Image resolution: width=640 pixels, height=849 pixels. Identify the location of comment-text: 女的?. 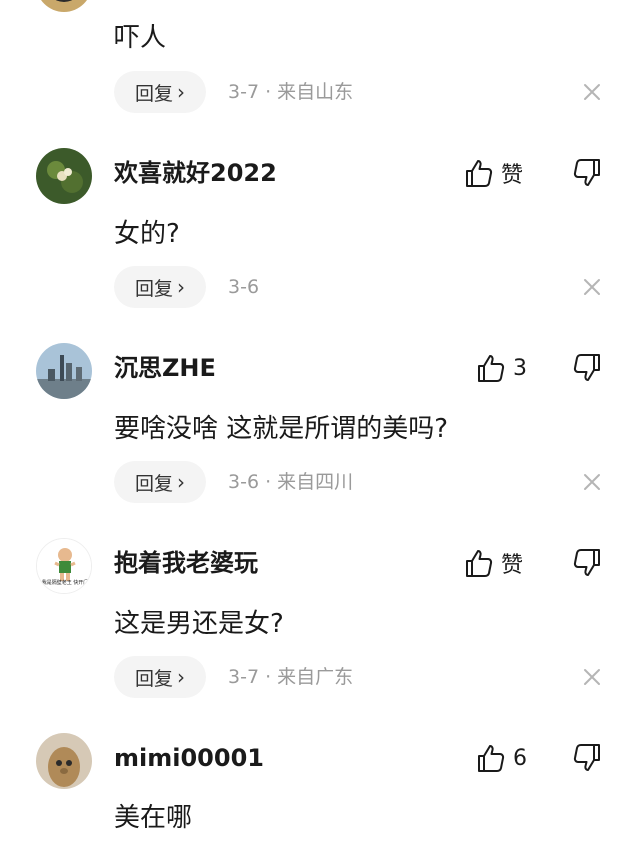
(147, 234).